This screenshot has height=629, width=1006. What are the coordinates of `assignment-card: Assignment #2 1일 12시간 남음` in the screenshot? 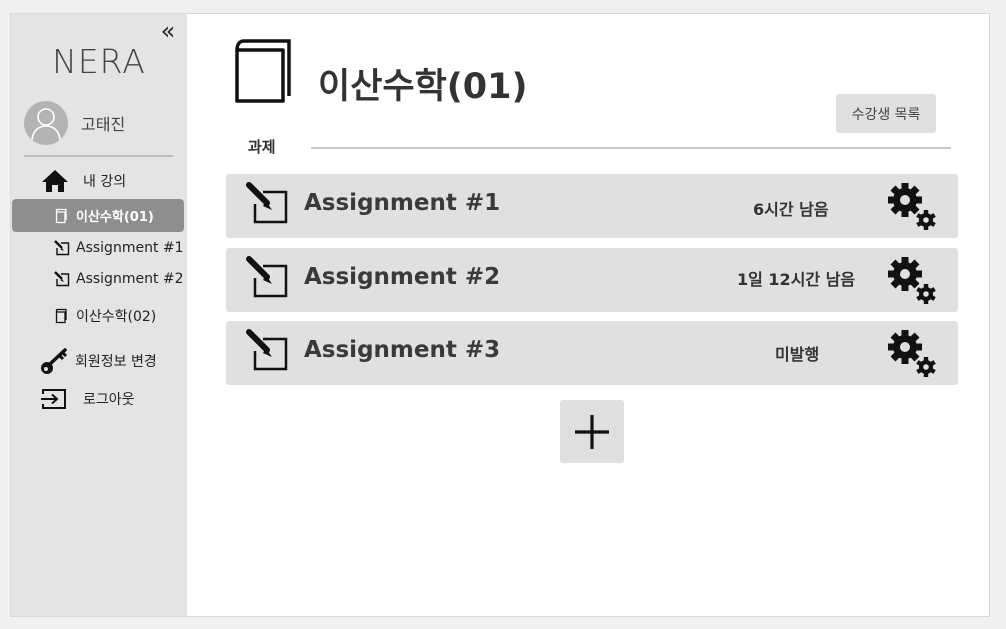 It's located at (592, 280).